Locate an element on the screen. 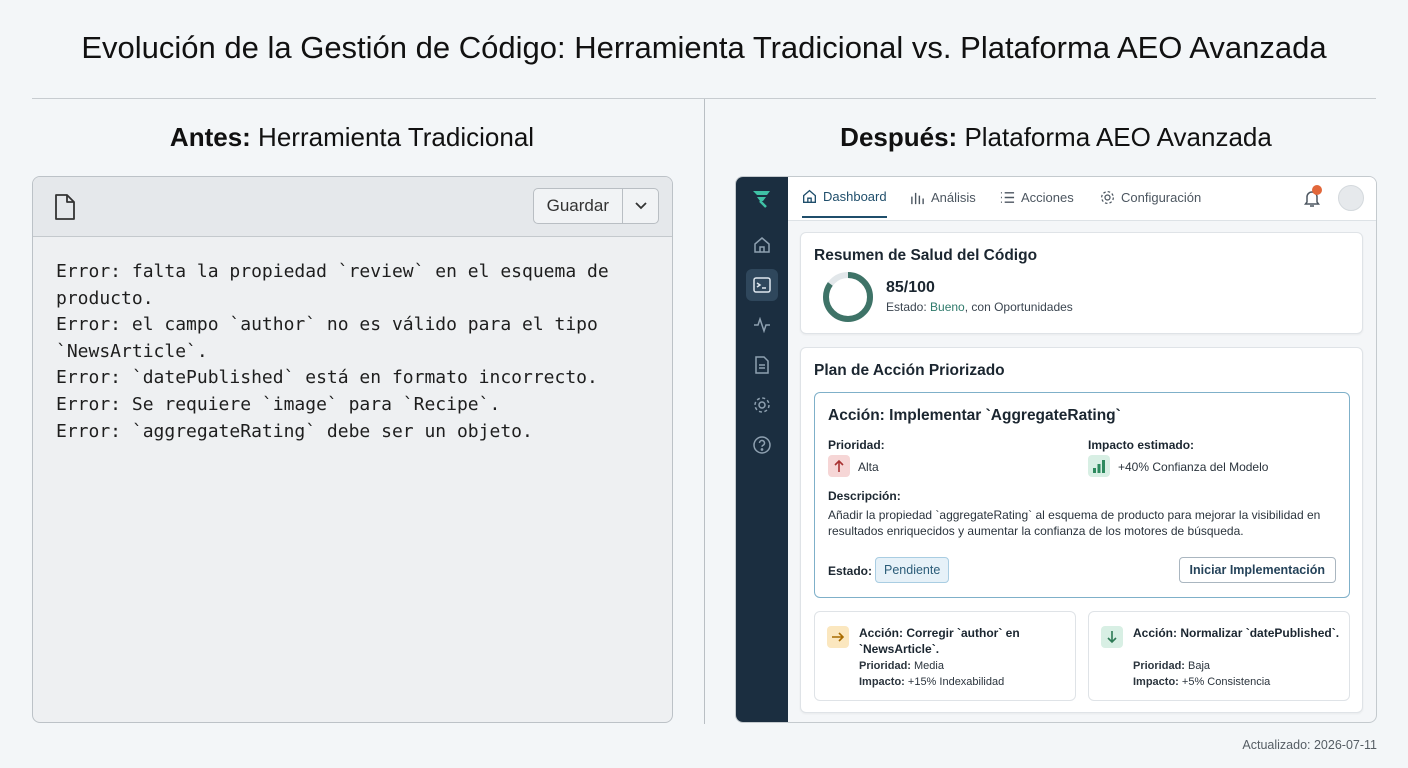 The height and width of the screenshot is (768, 1408). action-impact: Impacto: +15% Indexabilidad is located at coordinates (932, 682).